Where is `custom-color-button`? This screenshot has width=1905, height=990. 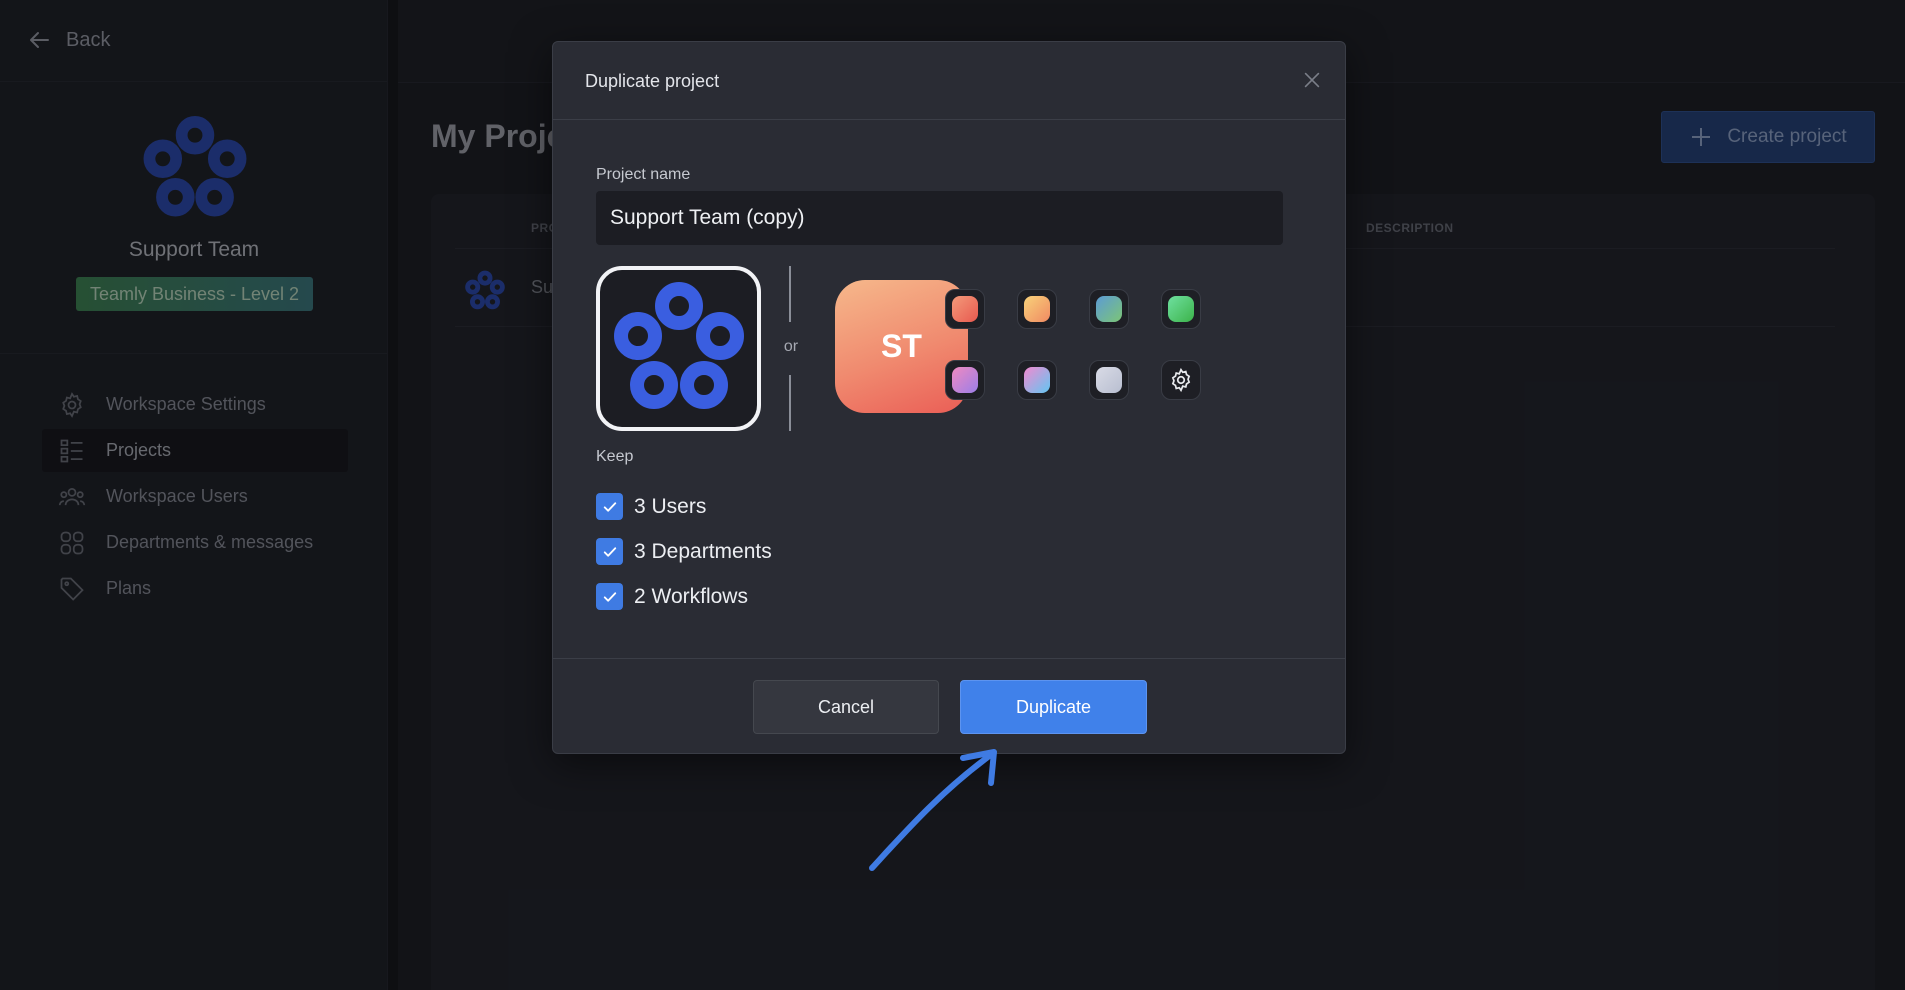
custom-color-button is located at coordinates (1181, 380).